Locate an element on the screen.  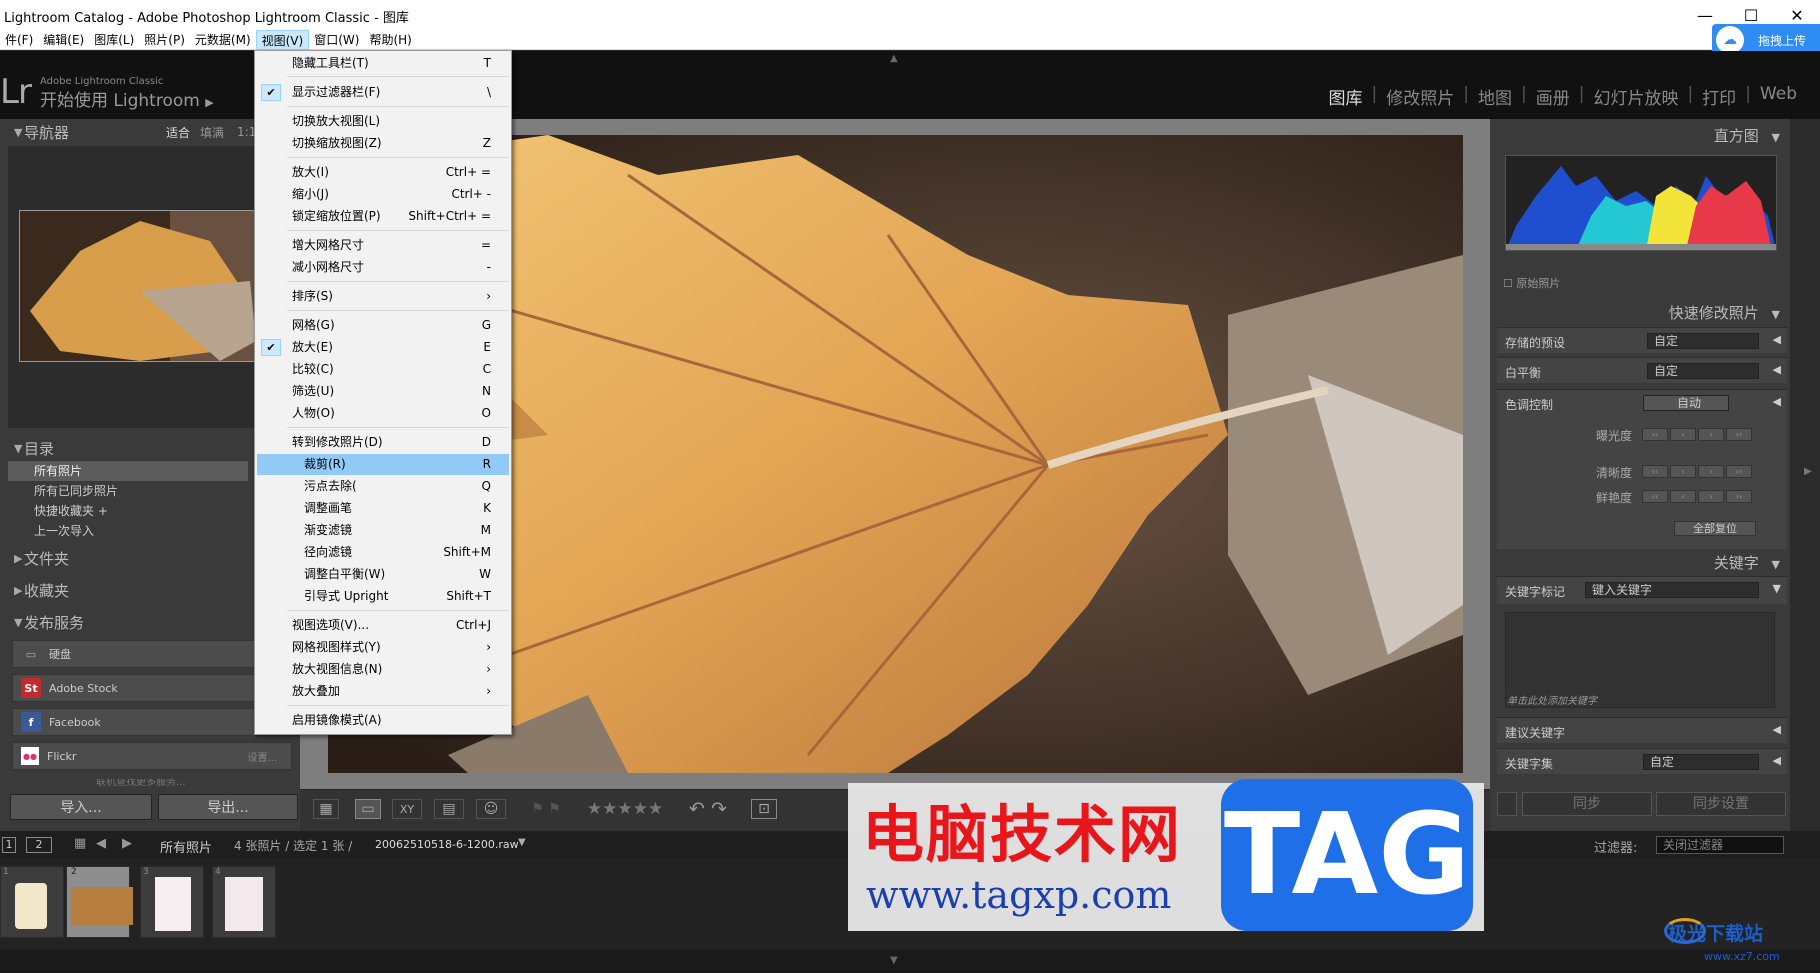
source-label: 所有照片 is located at coordinates (186, 846).